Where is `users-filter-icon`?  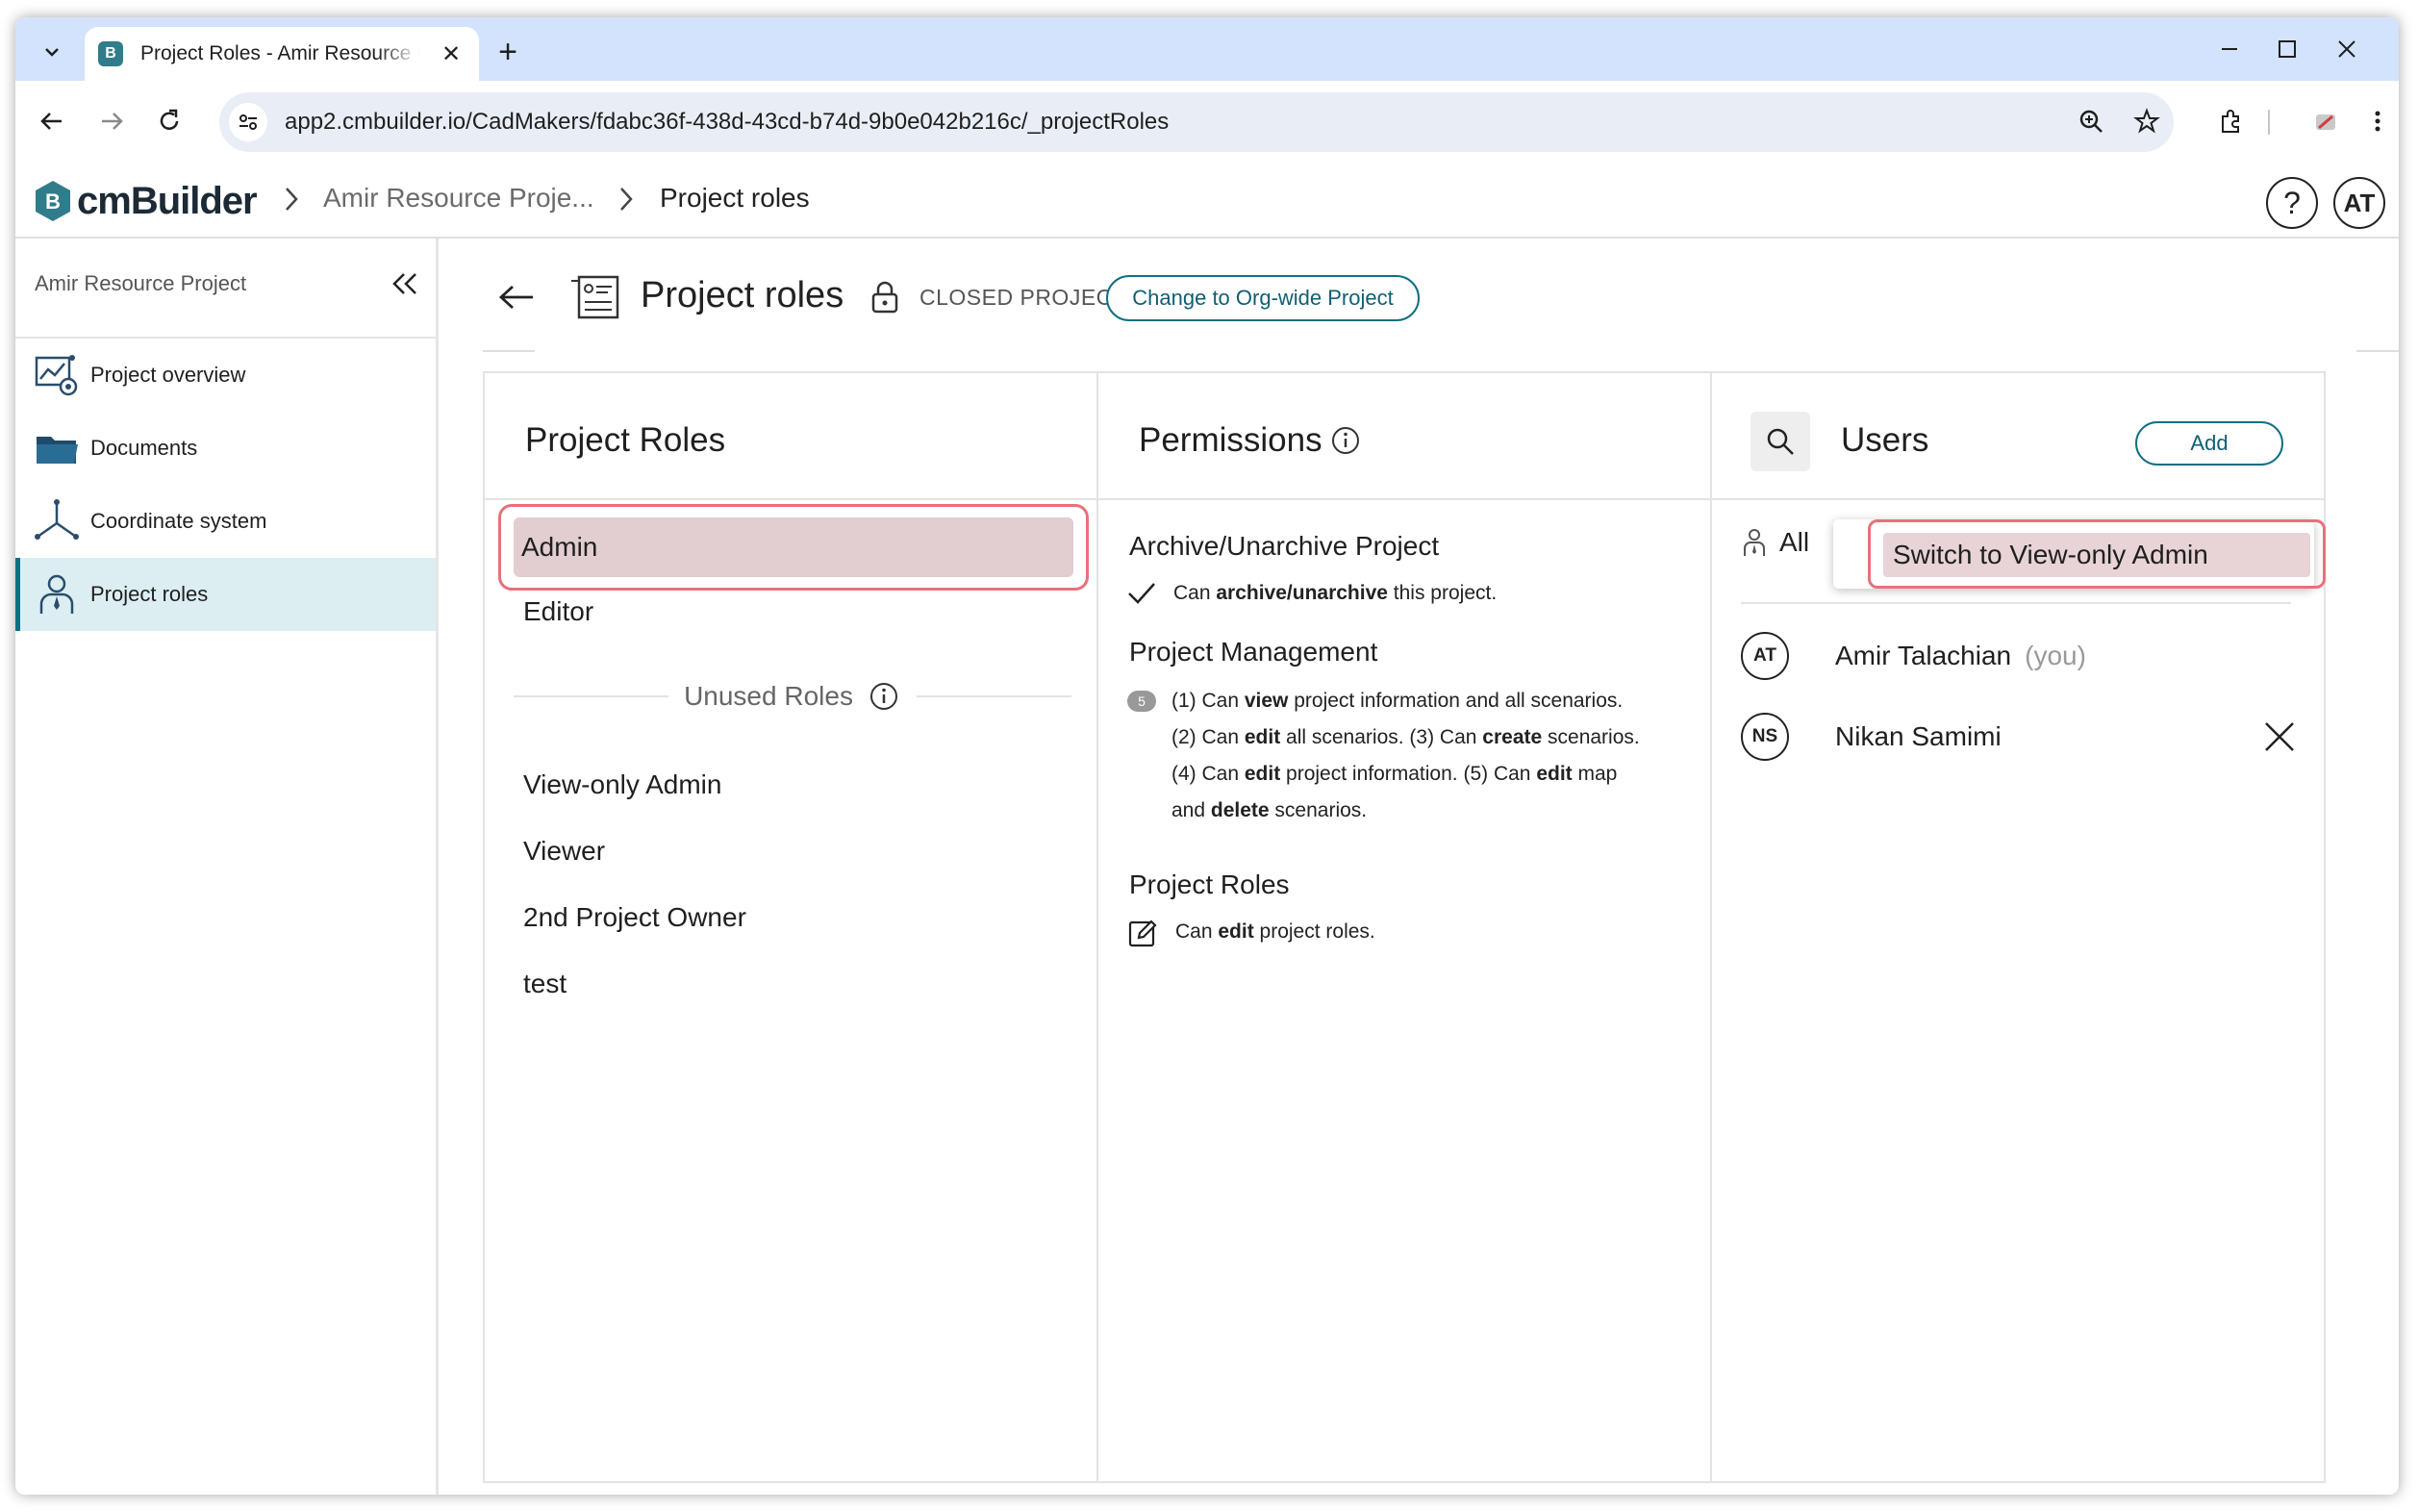 users-filter-icon is located at coordinates (1754, 543).